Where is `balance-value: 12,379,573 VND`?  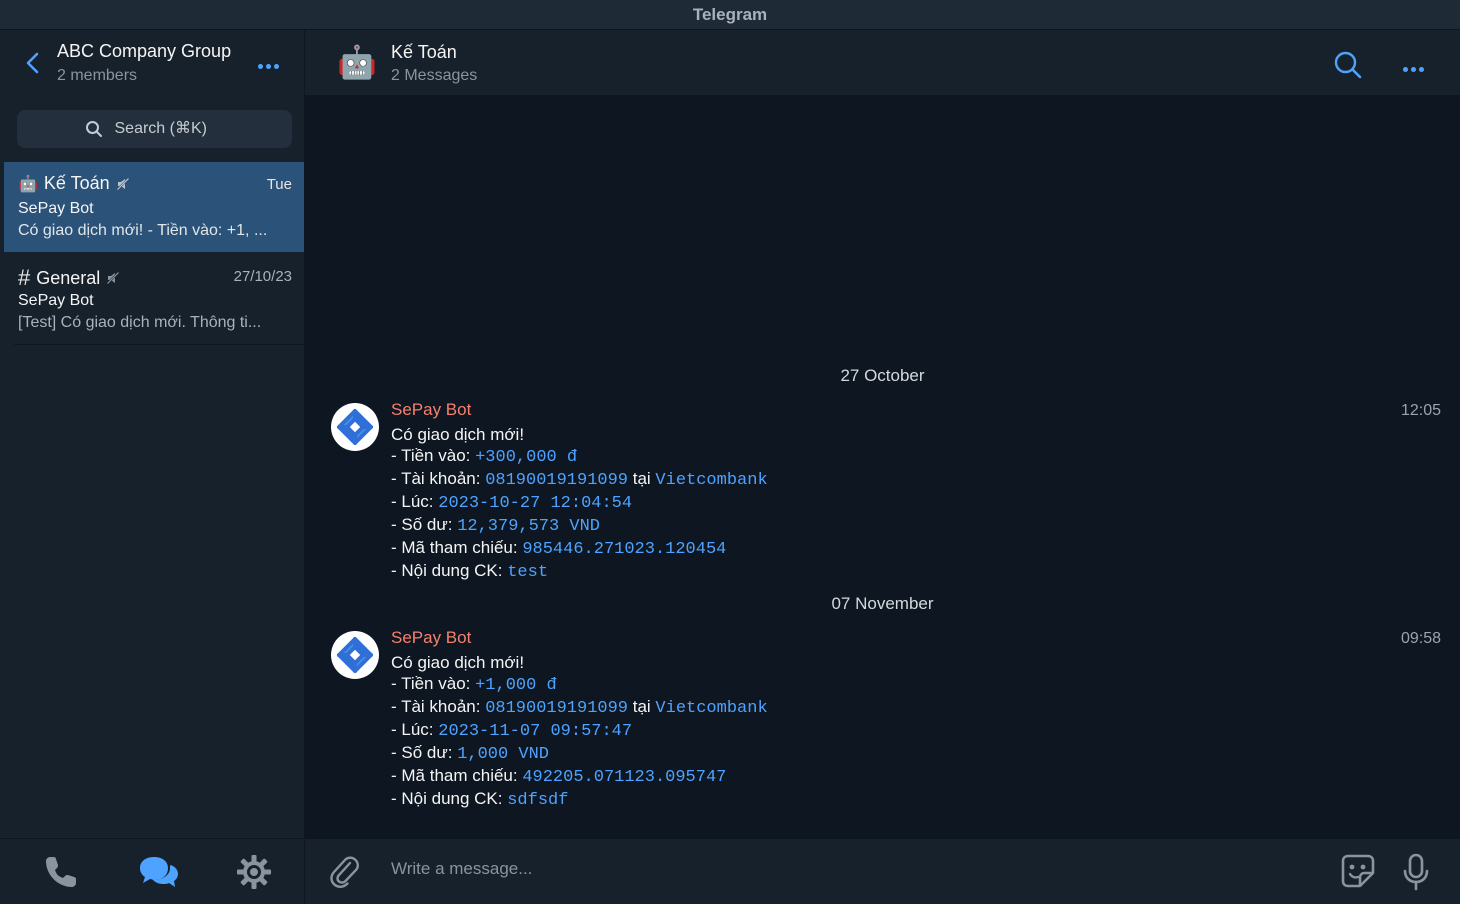
balance-value: 12,379,573 VND is located at coordinates (529, 526).